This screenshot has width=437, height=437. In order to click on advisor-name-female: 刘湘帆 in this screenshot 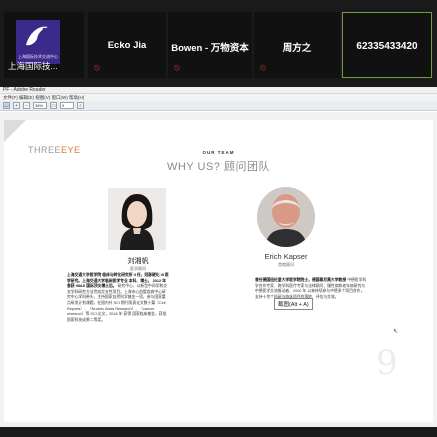, I will do `click(138, 261)`.